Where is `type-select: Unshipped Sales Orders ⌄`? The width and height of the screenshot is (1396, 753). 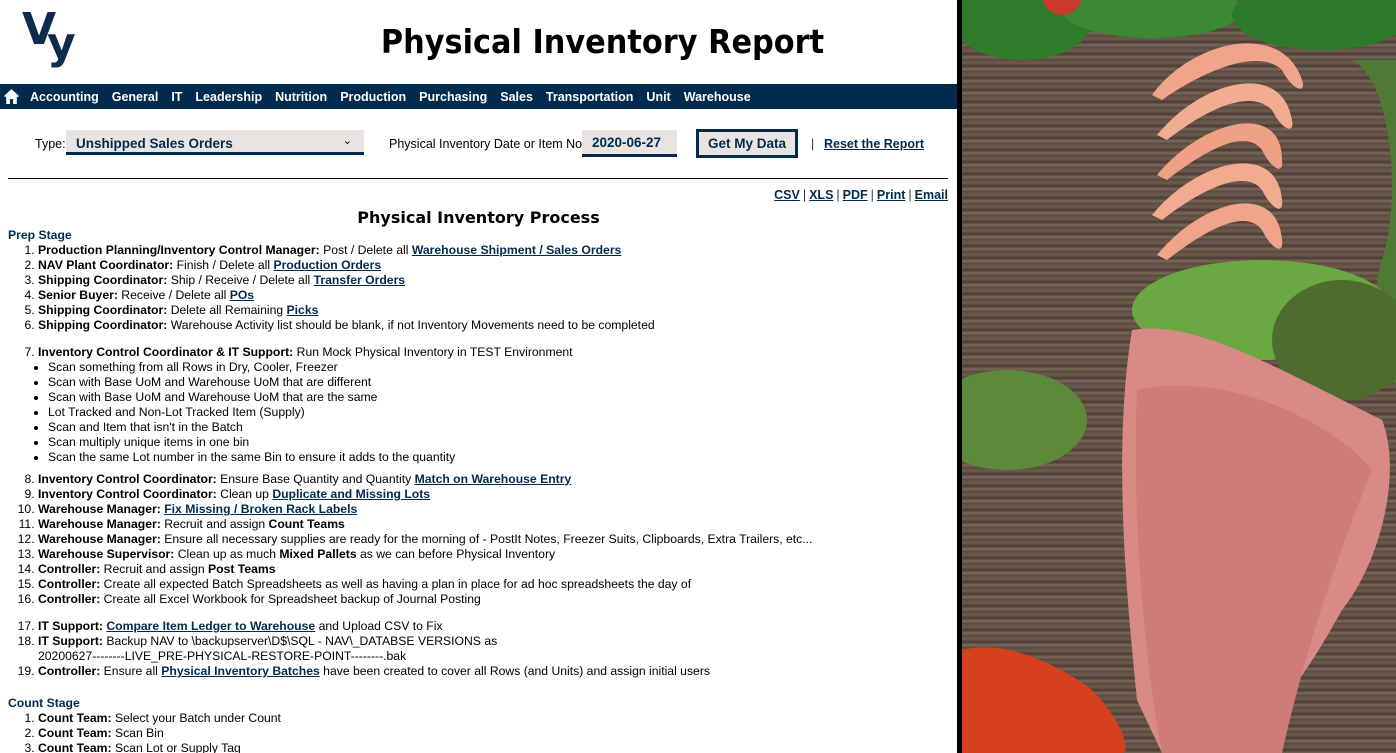 type-select: Unshipped Sales Orders ⌄ is located at coordinates (215, 142).